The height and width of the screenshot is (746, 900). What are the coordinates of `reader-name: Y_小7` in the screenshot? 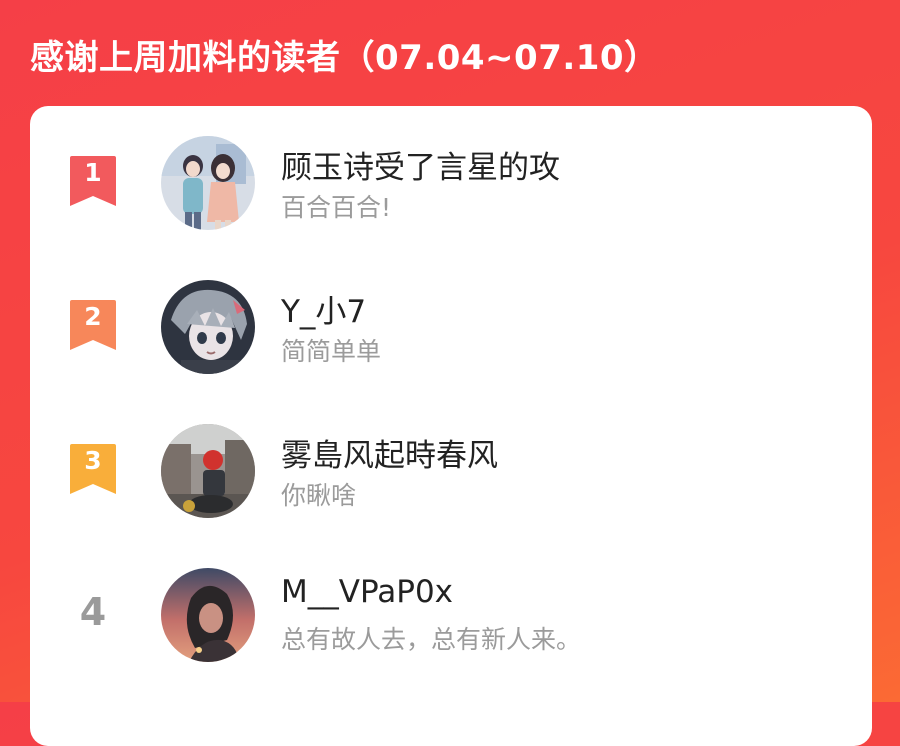 It's located at (324, 312).